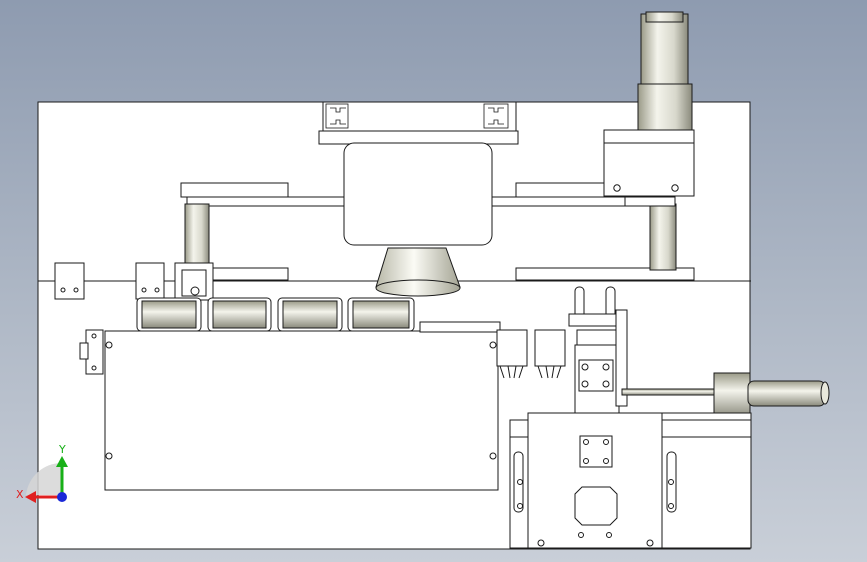  I want to click on pneumatic-cylinder, so click(732, 395).